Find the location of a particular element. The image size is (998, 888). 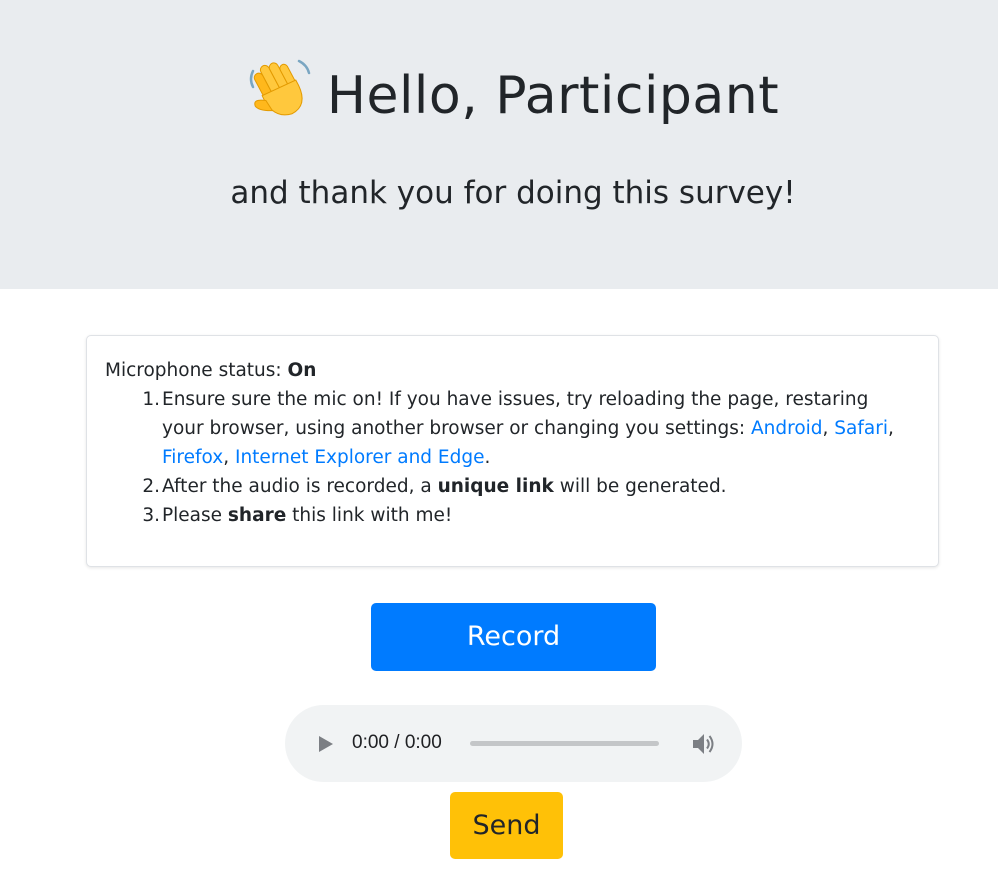

volume-icon is located at coordinates (703, 744).